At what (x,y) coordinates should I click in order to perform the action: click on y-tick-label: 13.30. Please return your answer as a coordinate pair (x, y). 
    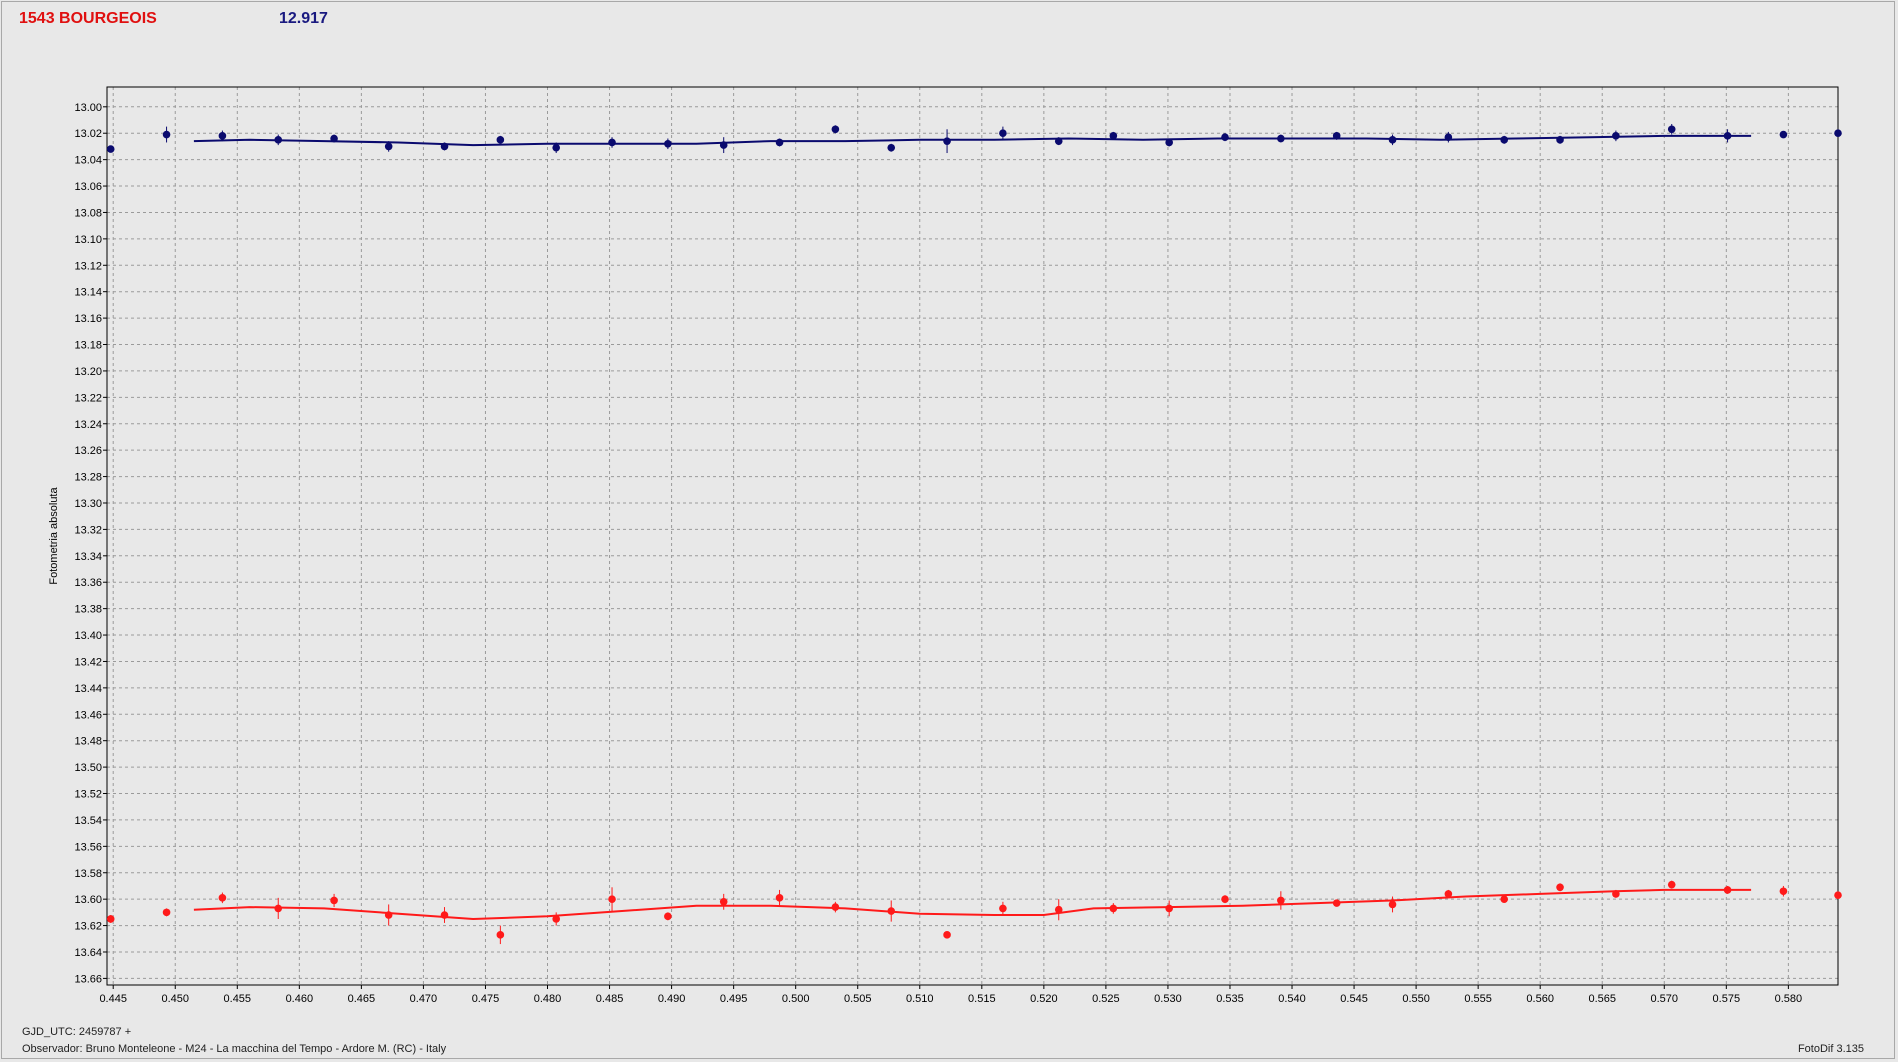
    Looking at the image, I should click on (88, 504).